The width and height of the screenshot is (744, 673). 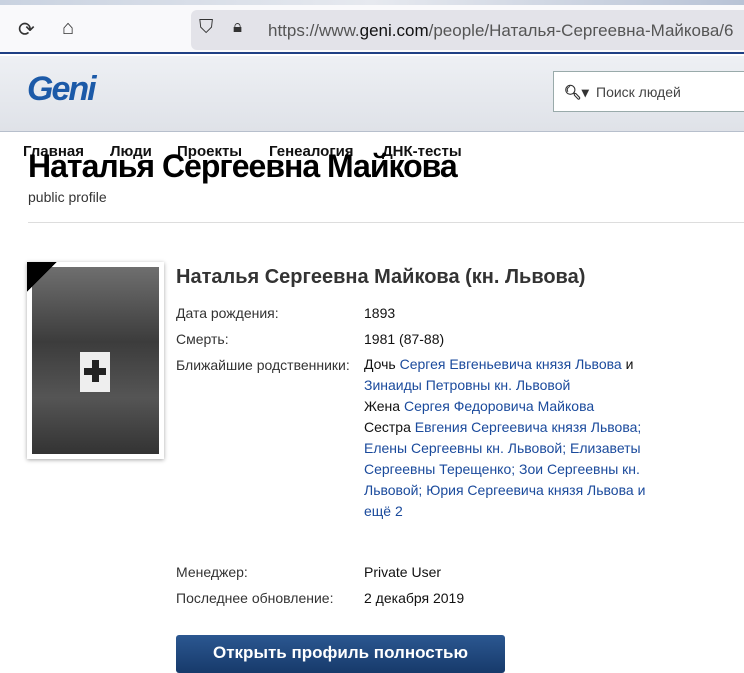 I want to click on updated-value: 2 декабря 2019, so click(x=414, y=598).